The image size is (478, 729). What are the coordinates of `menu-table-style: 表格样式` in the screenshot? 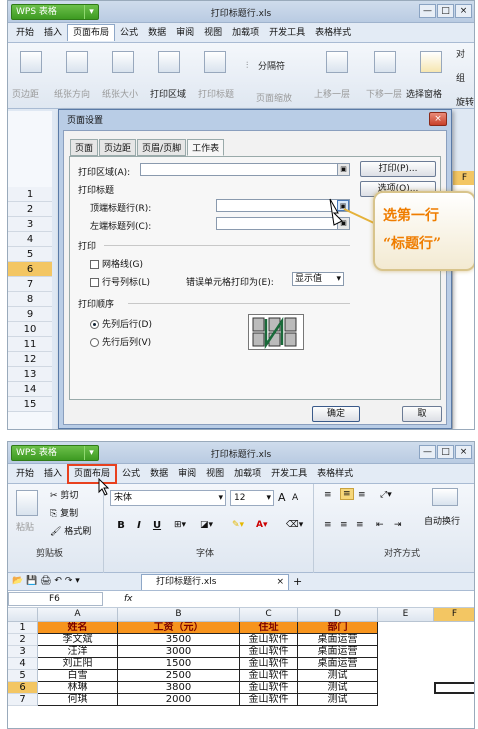 It's located at (335, 474).